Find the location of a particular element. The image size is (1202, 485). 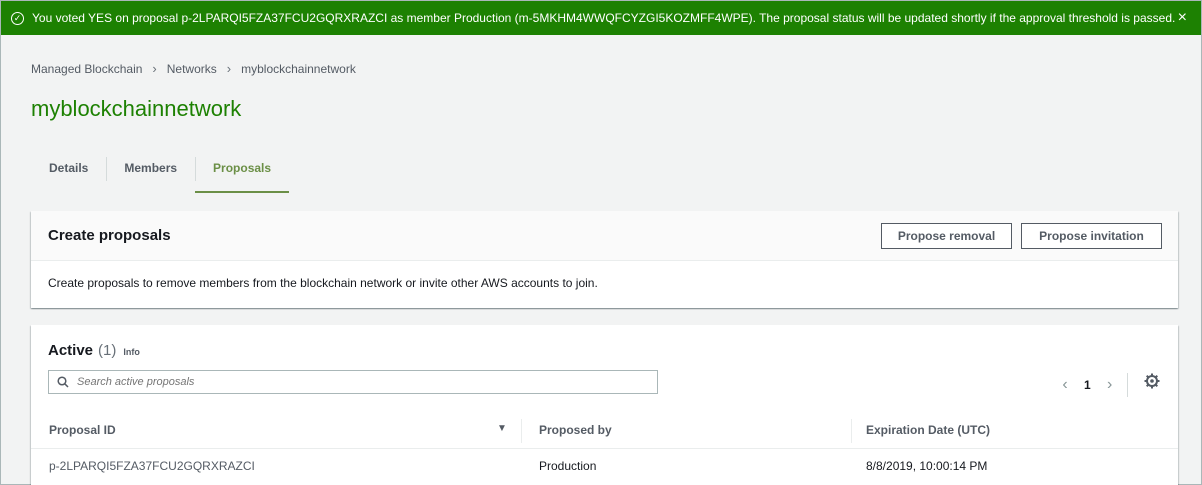

tab-bar: Details Members Proposals is located at coordinates (160, 172).